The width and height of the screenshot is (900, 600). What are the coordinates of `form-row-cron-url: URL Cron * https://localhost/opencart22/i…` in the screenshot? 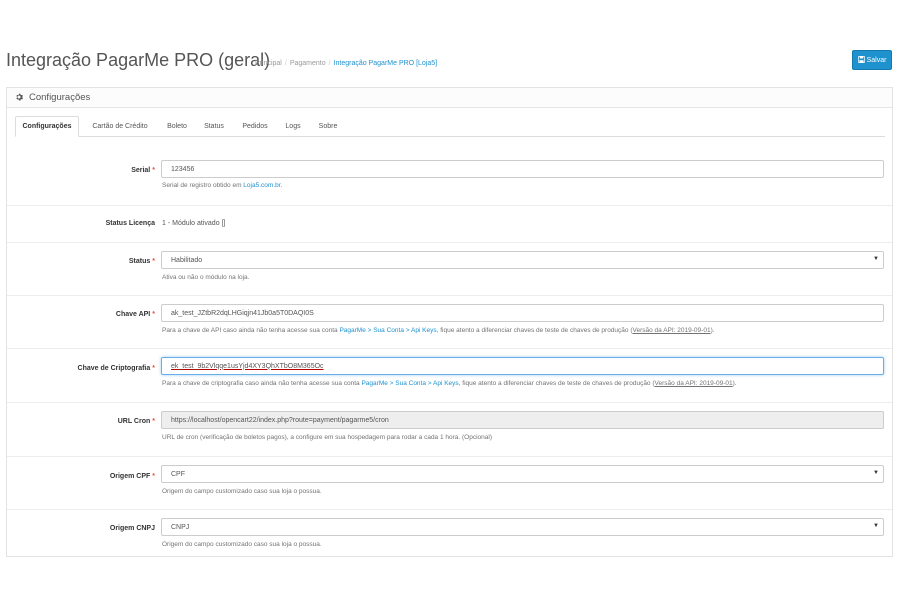 It's located at (449, 429).